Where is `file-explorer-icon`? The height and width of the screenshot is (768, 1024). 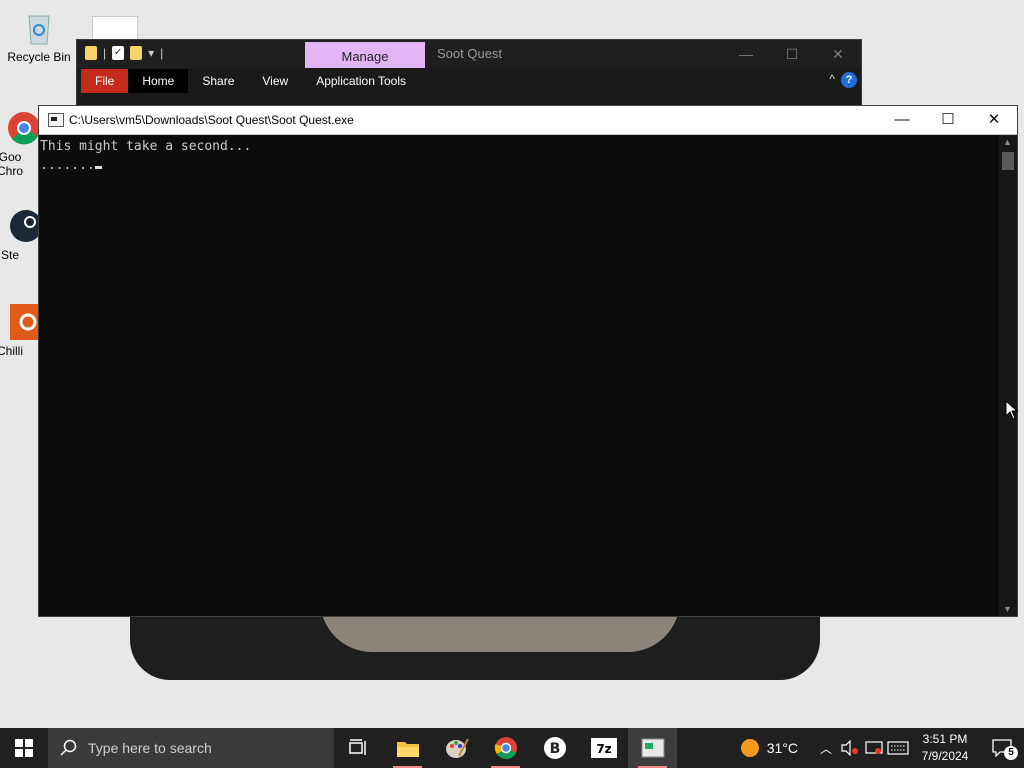
file-explorer-icon is located at coordinates (407, 749).